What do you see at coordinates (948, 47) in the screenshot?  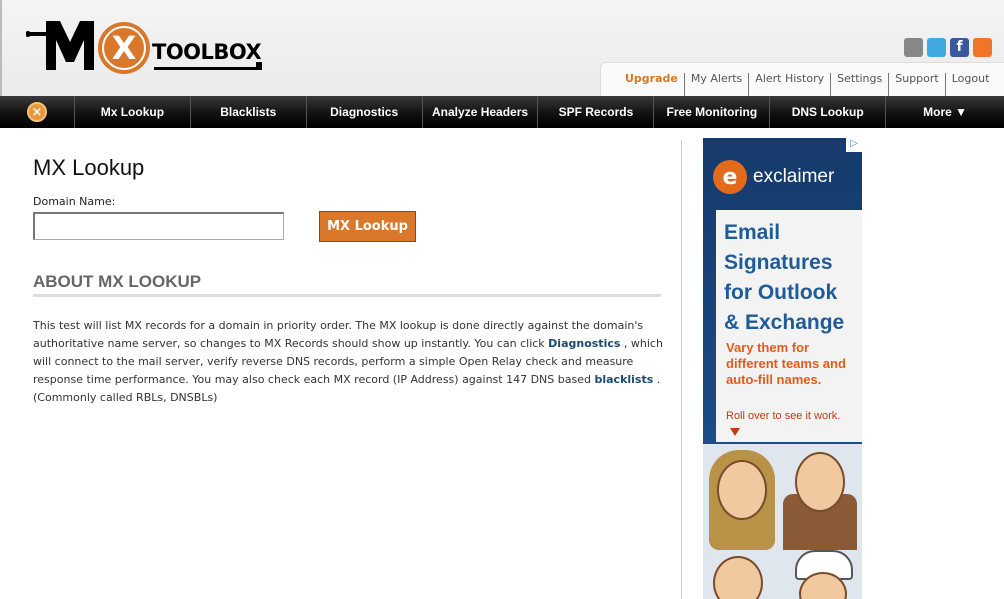 I see `social-icons: f` at bounding box center [948, 47].